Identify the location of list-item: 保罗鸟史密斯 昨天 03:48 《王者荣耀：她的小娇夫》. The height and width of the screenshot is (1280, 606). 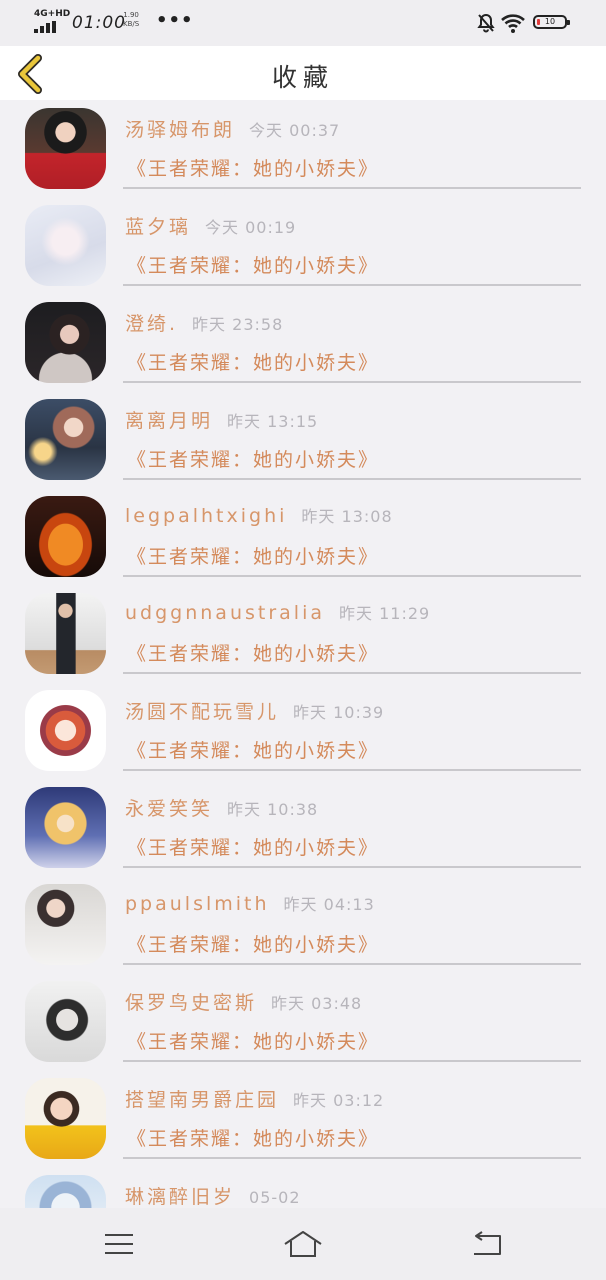
(303, 1021).